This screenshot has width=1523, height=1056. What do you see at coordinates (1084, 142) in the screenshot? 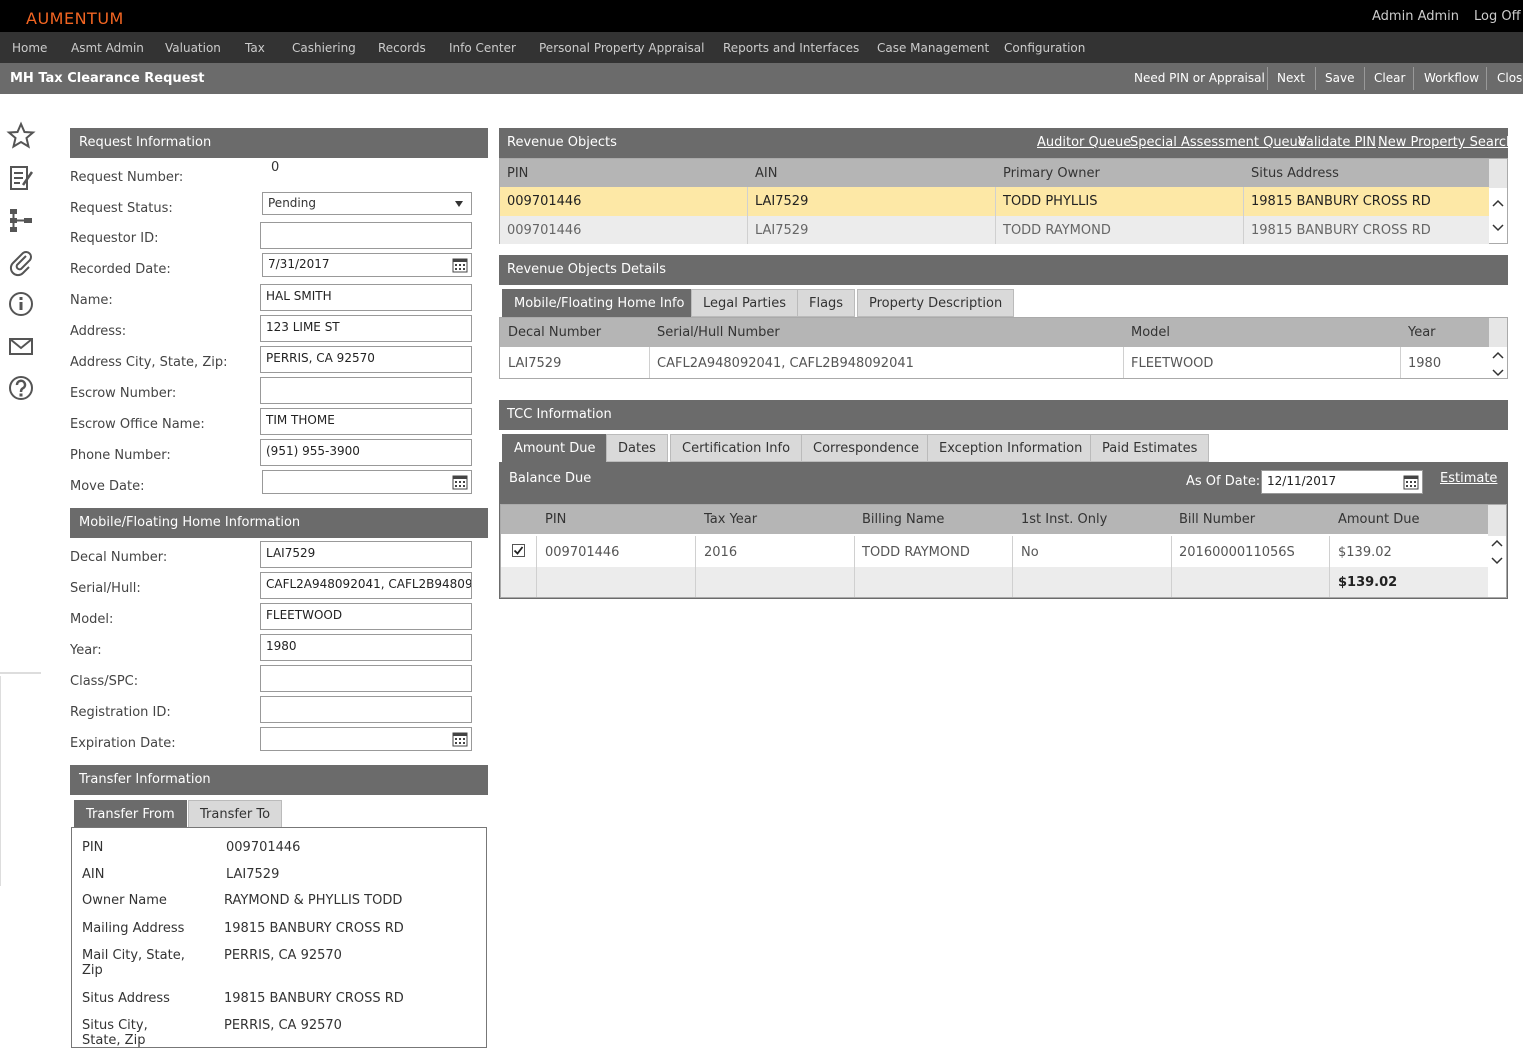
I see `auditor-queue-link: Auditor Queue` at bounding box center [1084, 142].